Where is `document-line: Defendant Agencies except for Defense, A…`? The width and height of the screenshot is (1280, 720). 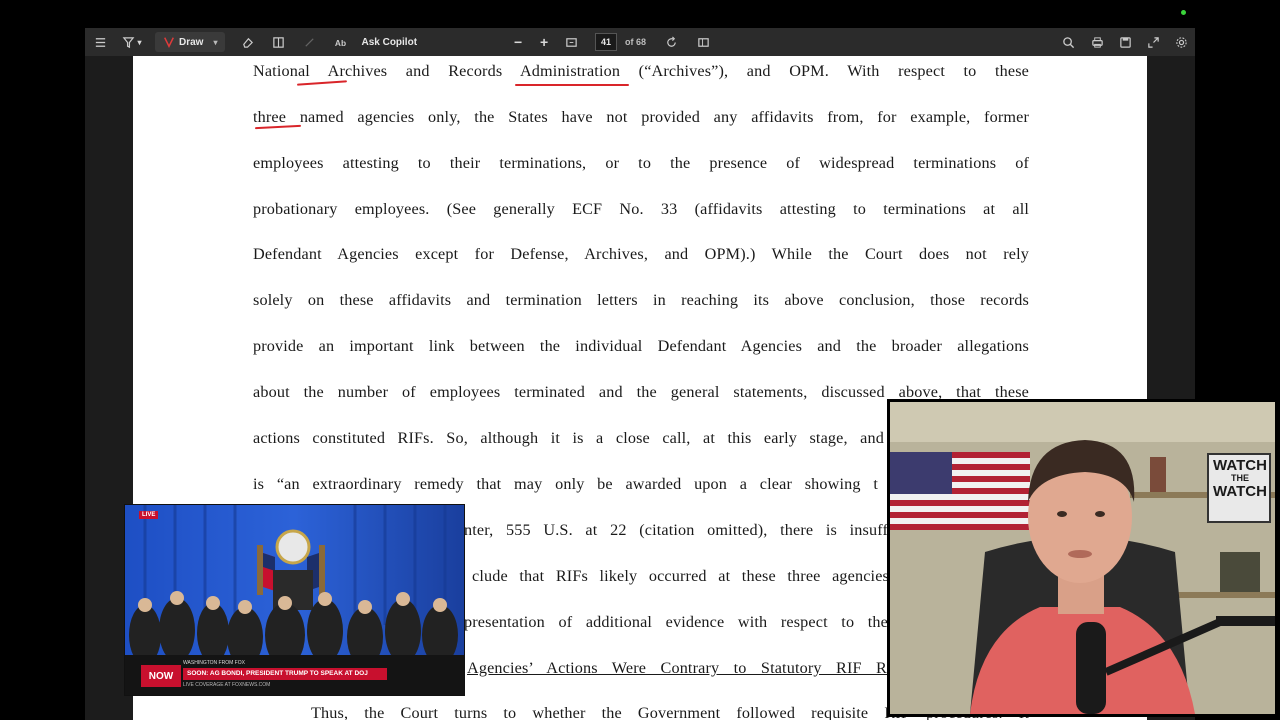 document-line: Defendant Agencies except for Defense, A… is located at coordinates (641, 254).